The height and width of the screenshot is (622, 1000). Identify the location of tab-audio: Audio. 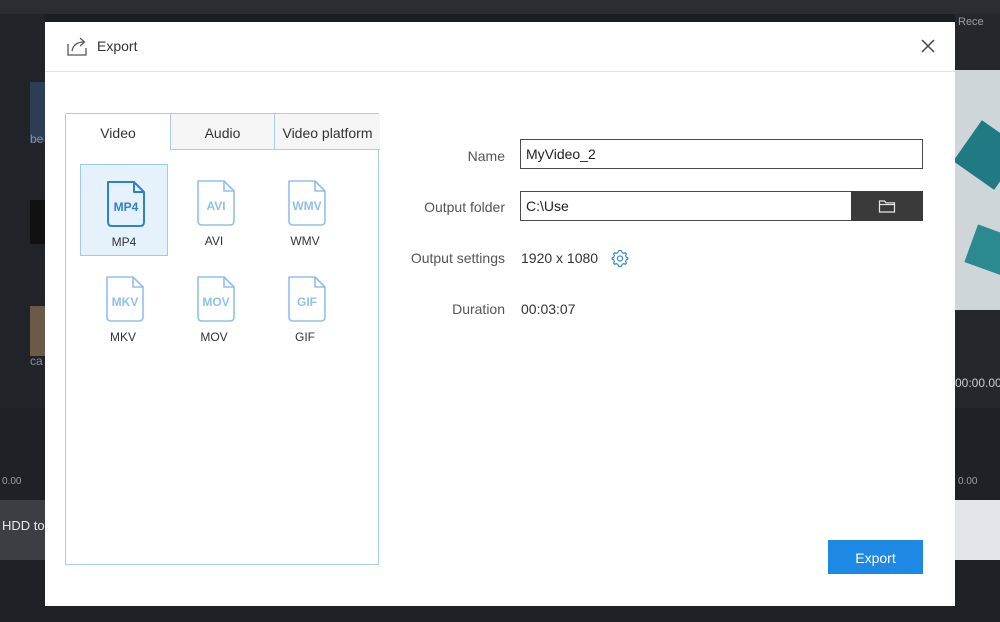
(222, 132).